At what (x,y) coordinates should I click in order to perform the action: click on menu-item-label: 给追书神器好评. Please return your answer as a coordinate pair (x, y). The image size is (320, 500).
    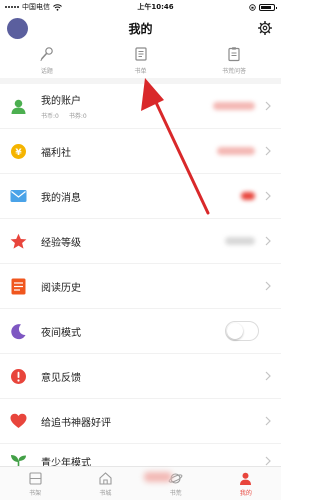
    Looking at the image, I should click on (76, 423).